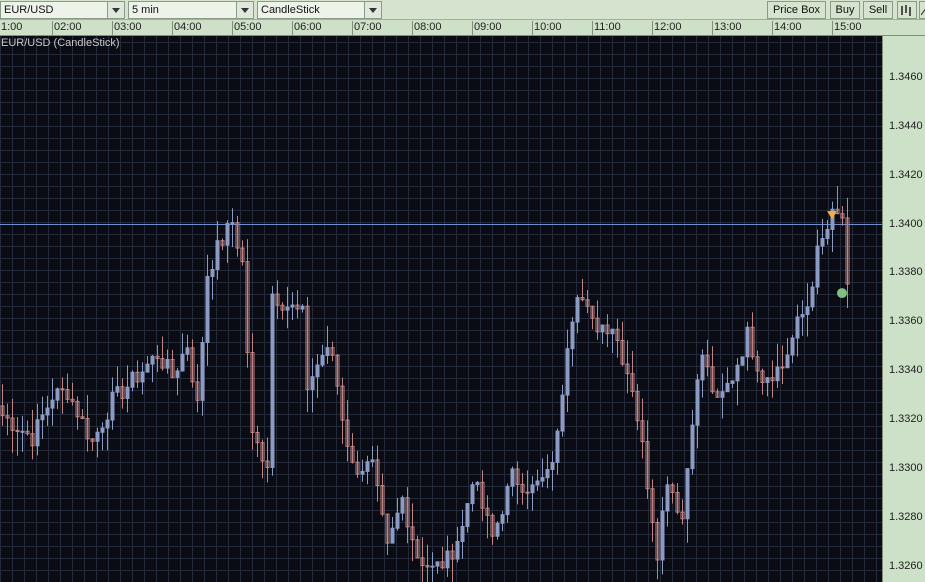  What do you see at coordinates (878, 10) in the screenshot?
I see `sell-button: Sell` at bounding box center [878, 10].